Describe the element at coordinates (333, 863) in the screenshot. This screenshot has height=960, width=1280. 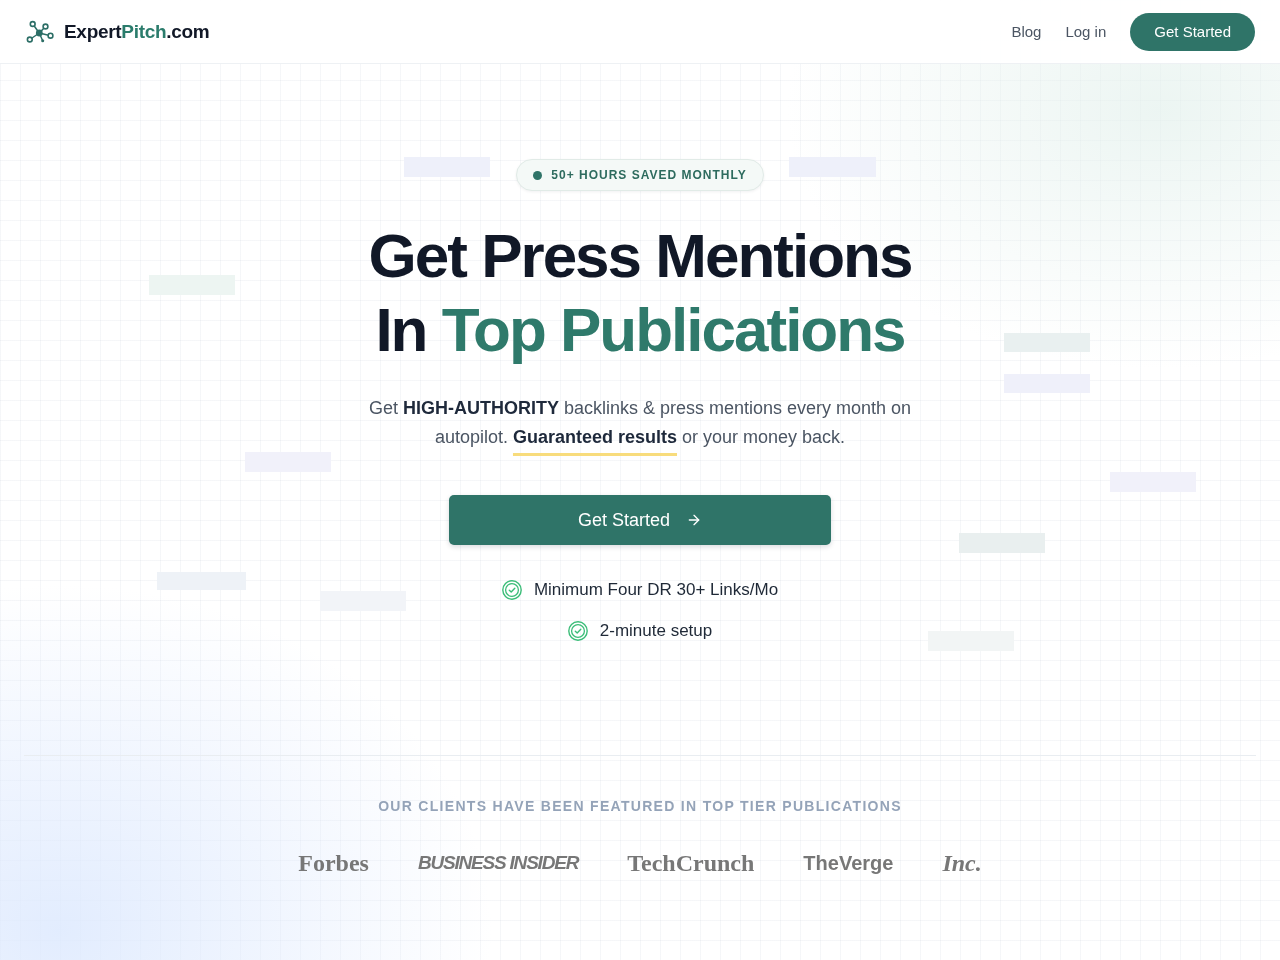
I see `publication-logo: Forbes` at that location.